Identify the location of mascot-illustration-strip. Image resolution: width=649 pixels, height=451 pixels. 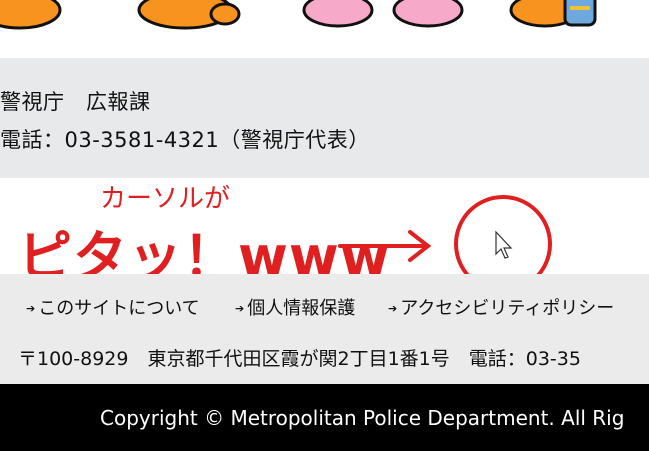
(324, 29).